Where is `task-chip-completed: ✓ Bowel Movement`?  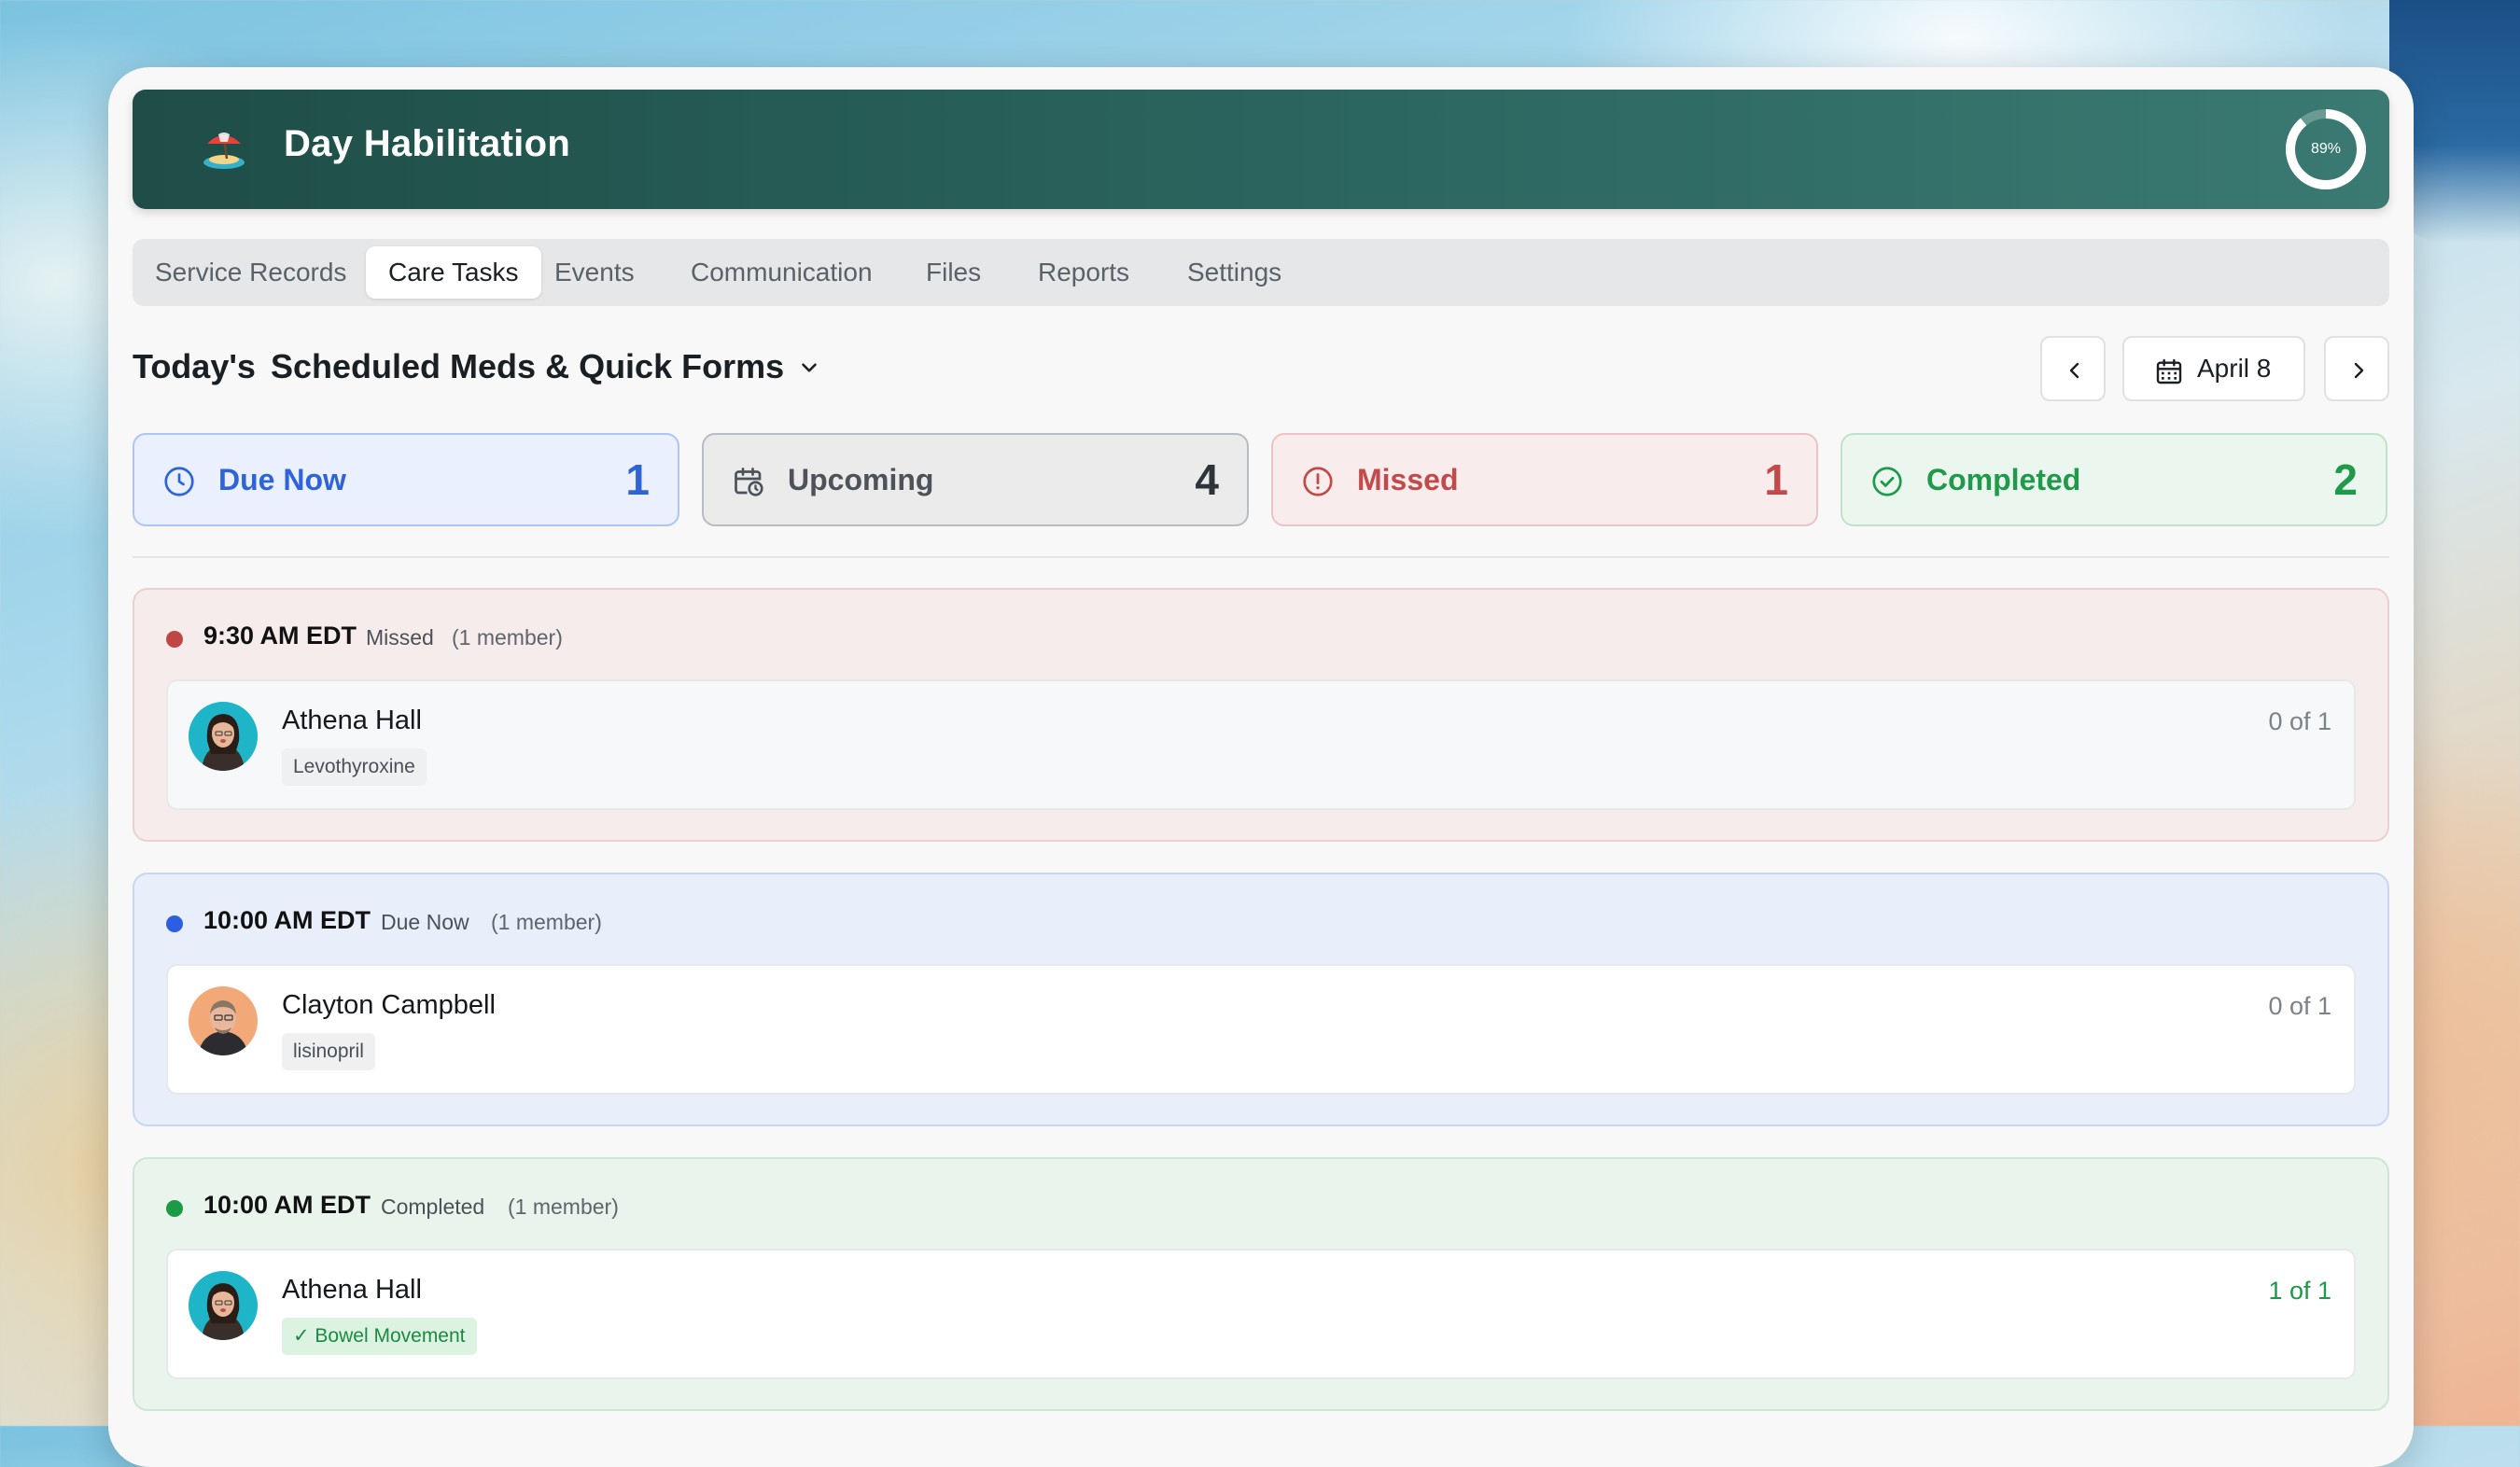
task-chip-completed: ✓ Bowel Movement is located at coordinates (379, 1336).